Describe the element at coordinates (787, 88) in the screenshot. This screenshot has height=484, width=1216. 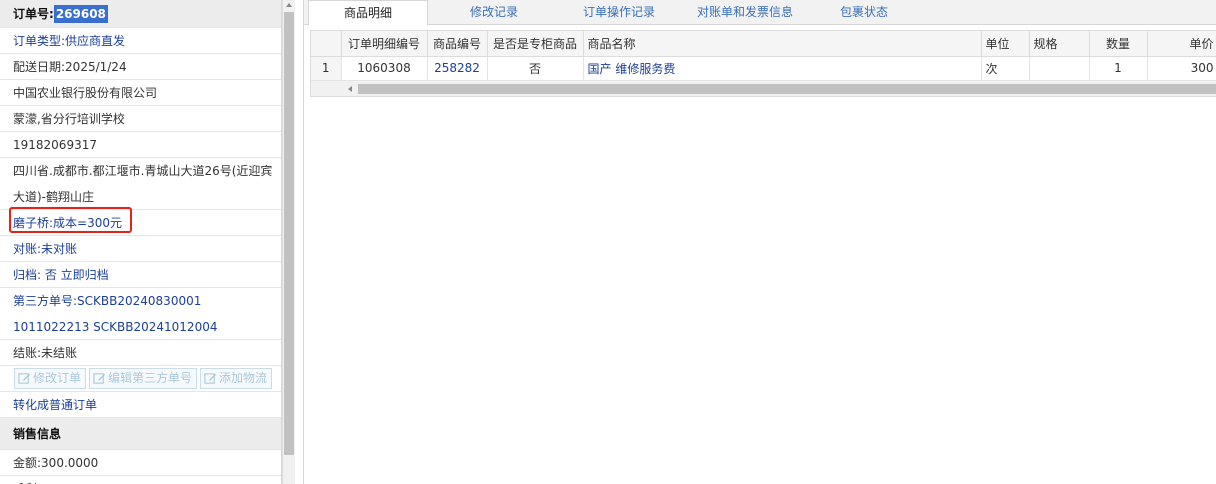
I see `grid-scrollbar-thumb` at that location.